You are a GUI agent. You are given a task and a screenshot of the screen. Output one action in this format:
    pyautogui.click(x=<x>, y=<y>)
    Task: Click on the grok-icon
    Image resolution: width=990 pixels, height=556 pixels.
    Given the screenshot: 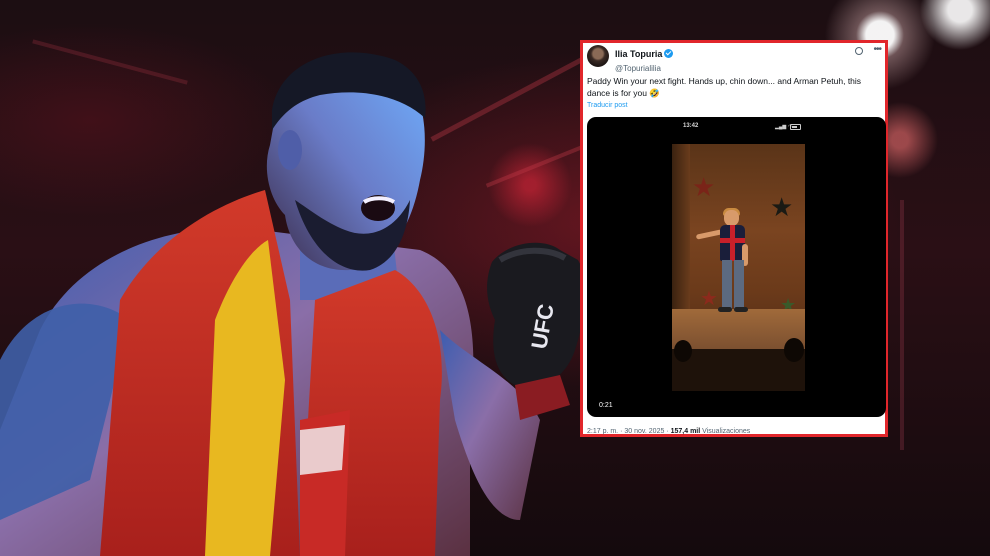 What is the action you would take?
    pyautogui.click(x=859, y=51)
    